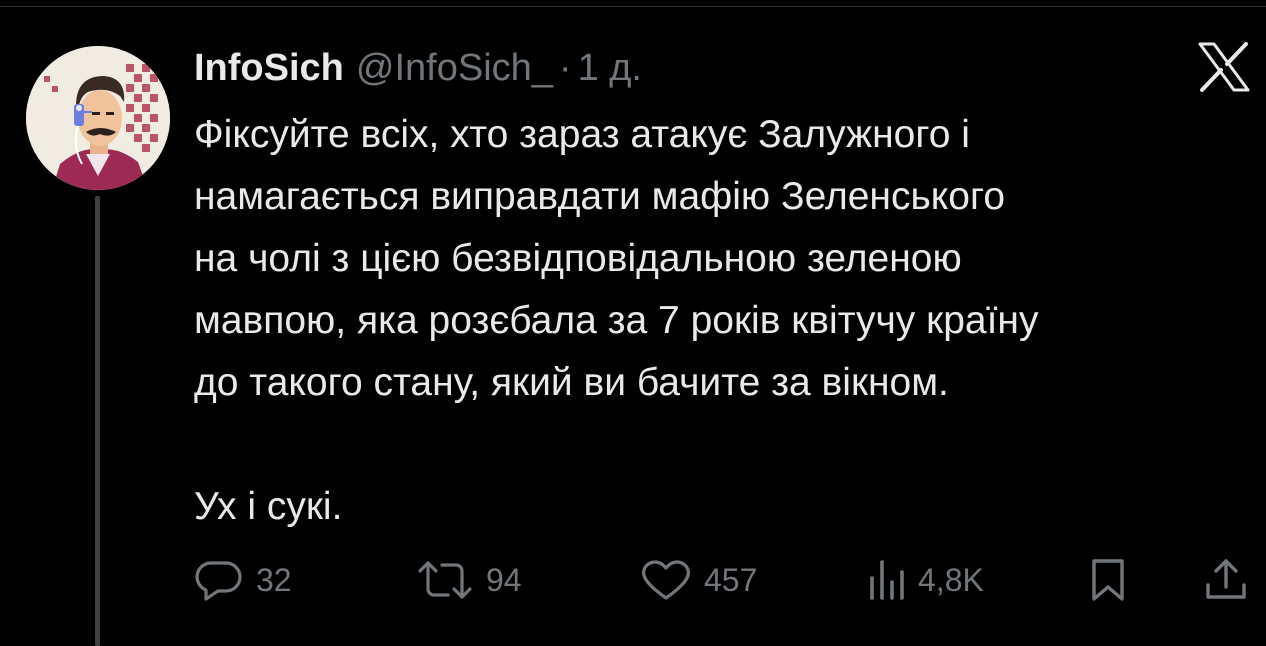  What do you see at coordinates (698, 580) in the screenshot?
I see `like-button: 457` at bounding box center [698, 580].